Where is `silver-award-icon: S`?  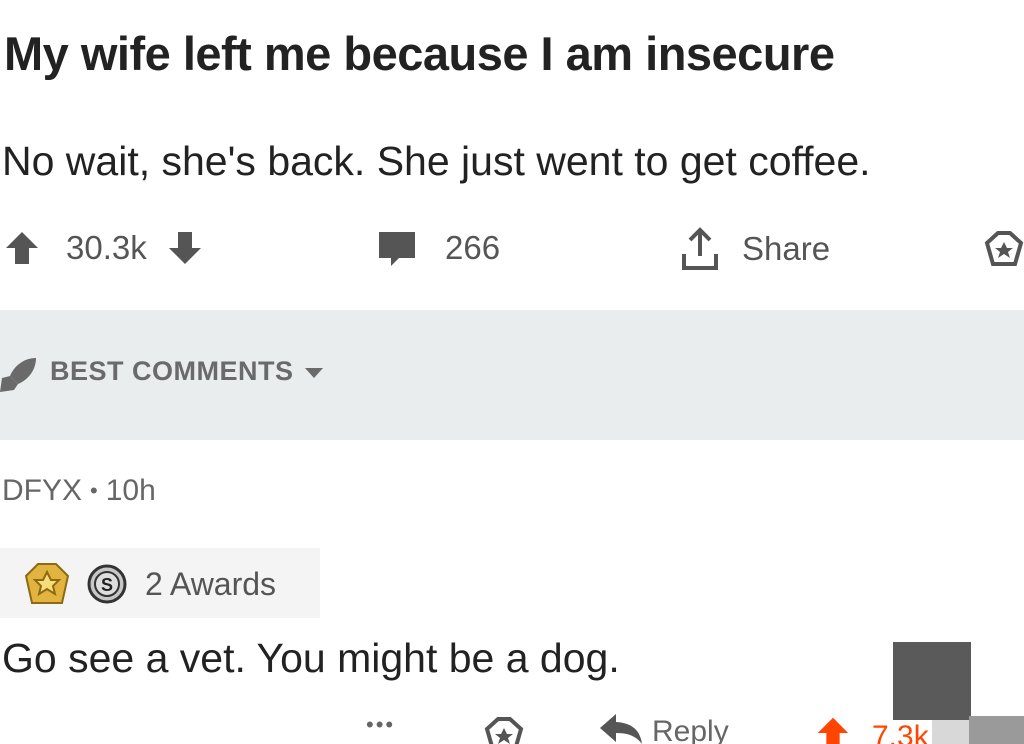 silver-award-icon: S is located at coordinates (107, 586).